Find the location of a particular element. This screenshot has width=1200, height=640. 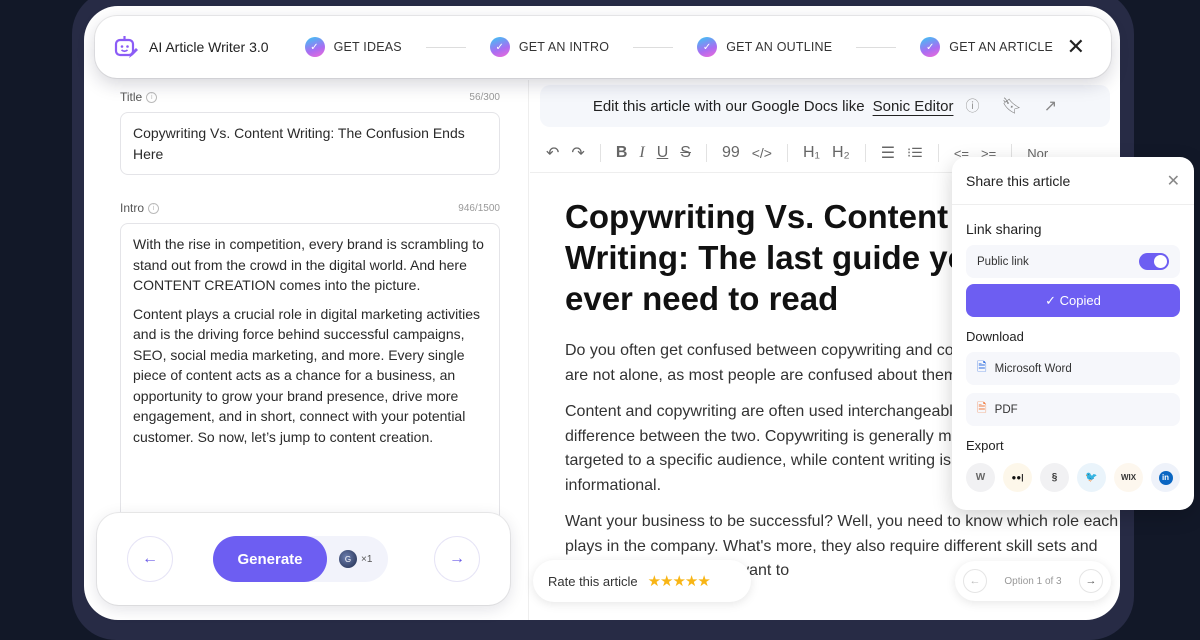

doc-file-icon: 🗎 is located at coordinates (982, 367).